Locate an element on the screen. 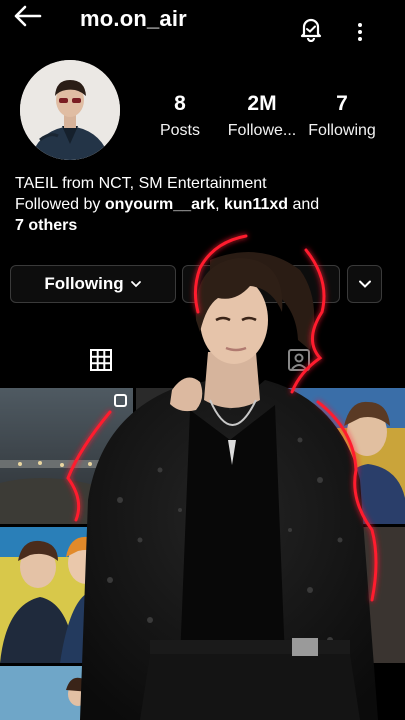 The height and width of the screenshot is (720, 405). tagged-icon is located at coordinates (299, 360).